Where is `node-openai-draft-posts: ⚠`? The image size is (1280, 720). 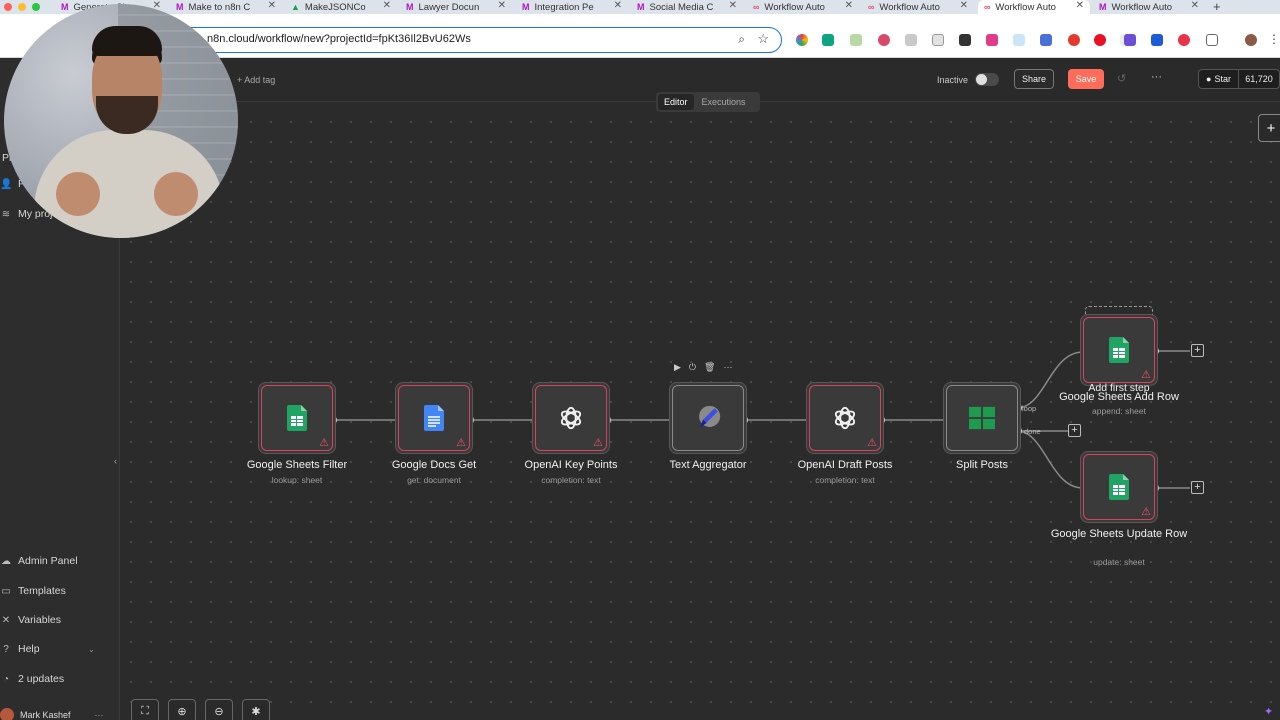 node-openai-draft-posts: ⚠ is located at coordinates (845, 418).